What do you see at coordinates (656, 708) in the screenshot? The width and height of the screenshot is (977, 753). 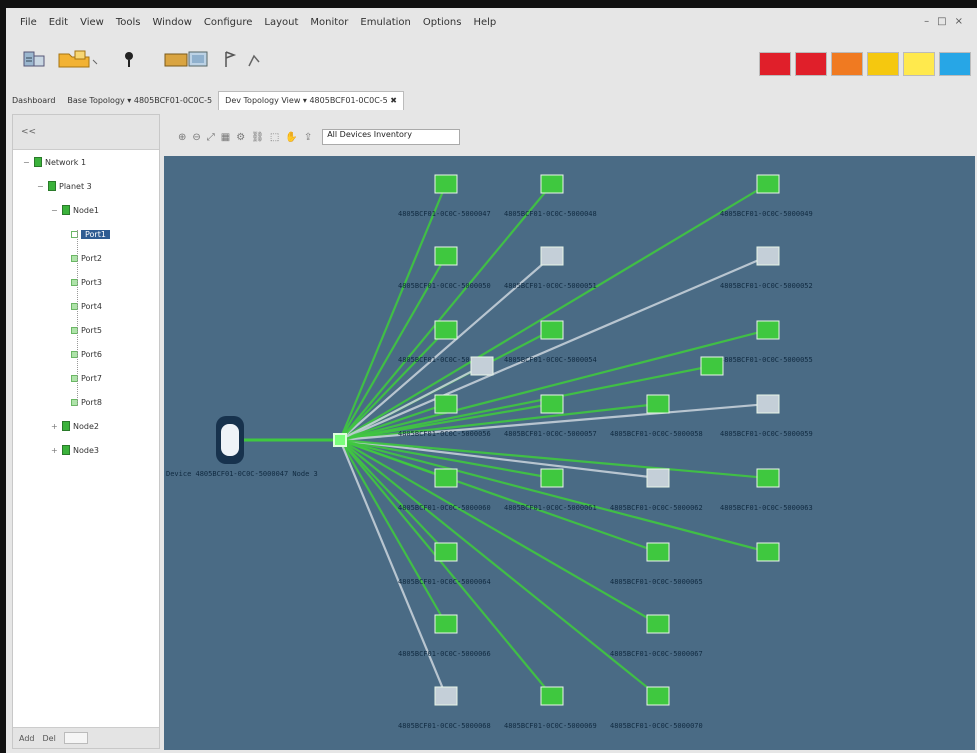 I see `topology-node: 4805BCF01-0C0C-5000070` at bounding box center [656, 708].